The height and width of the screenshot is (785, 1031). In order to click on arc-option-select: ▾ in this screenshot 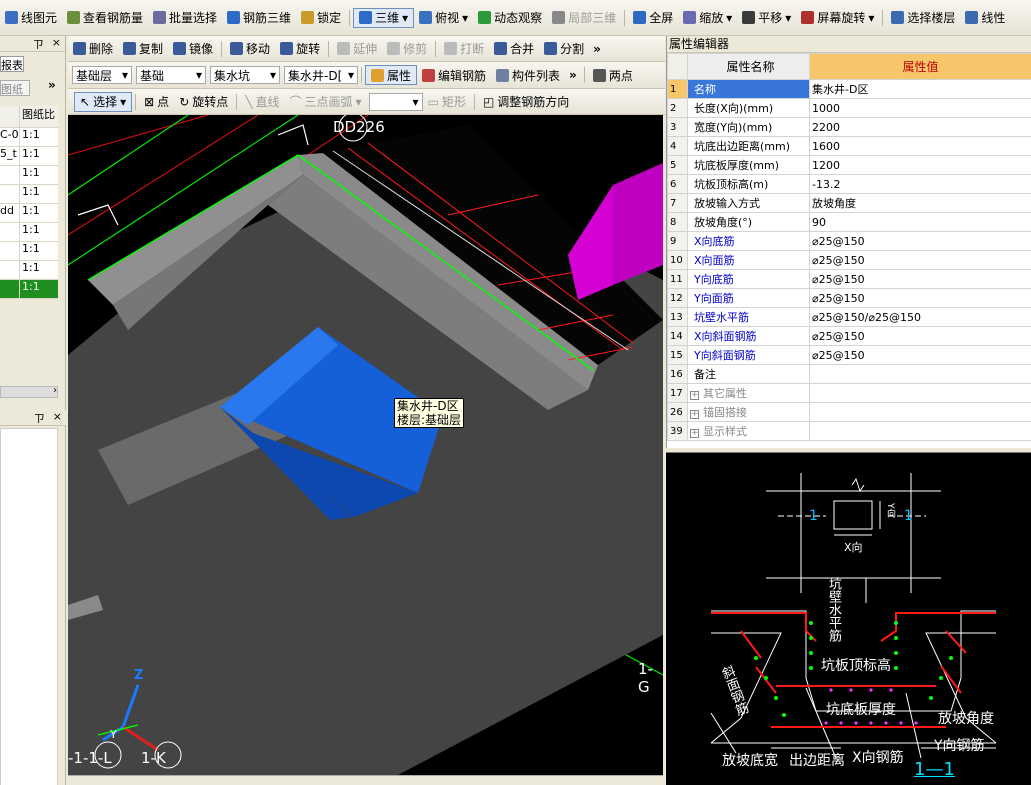, I will do `click(395, 101)`.